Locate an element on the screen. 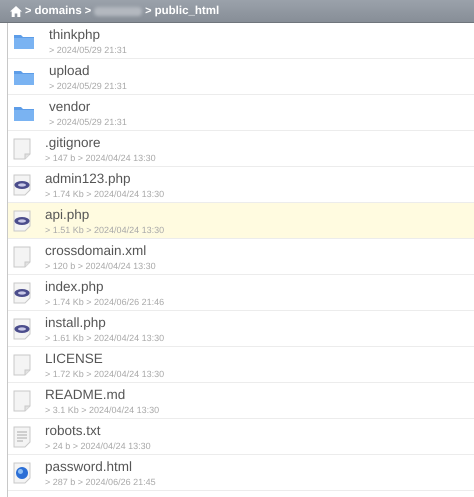  file-name: index.php is located at coordinates (75, 286).